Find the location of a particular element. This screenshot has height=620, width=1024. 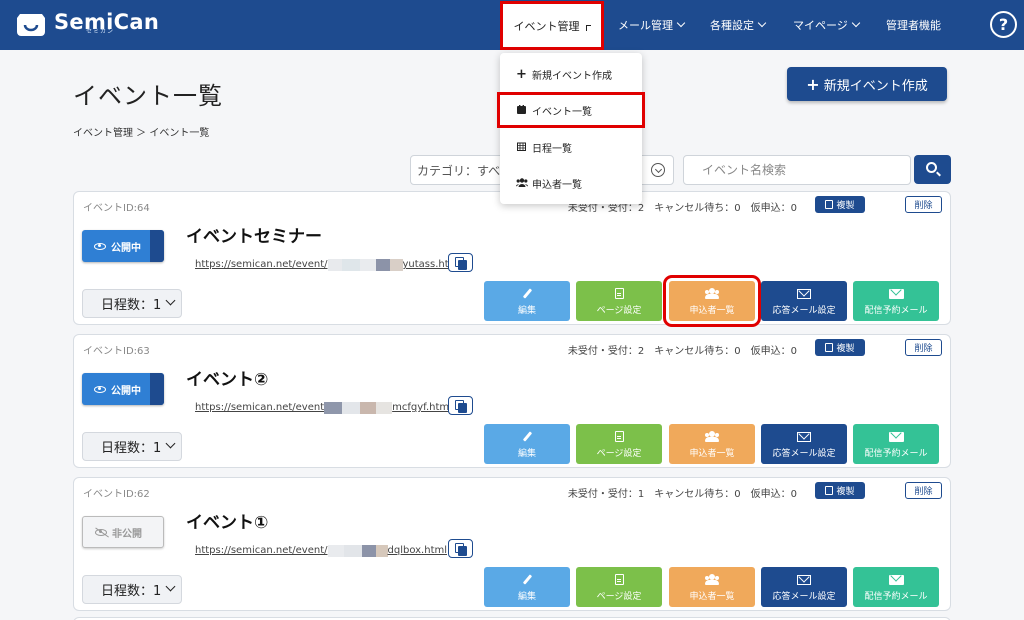

new-event-button-label: 新規イベント作成 is located at coordinates (875, 86).